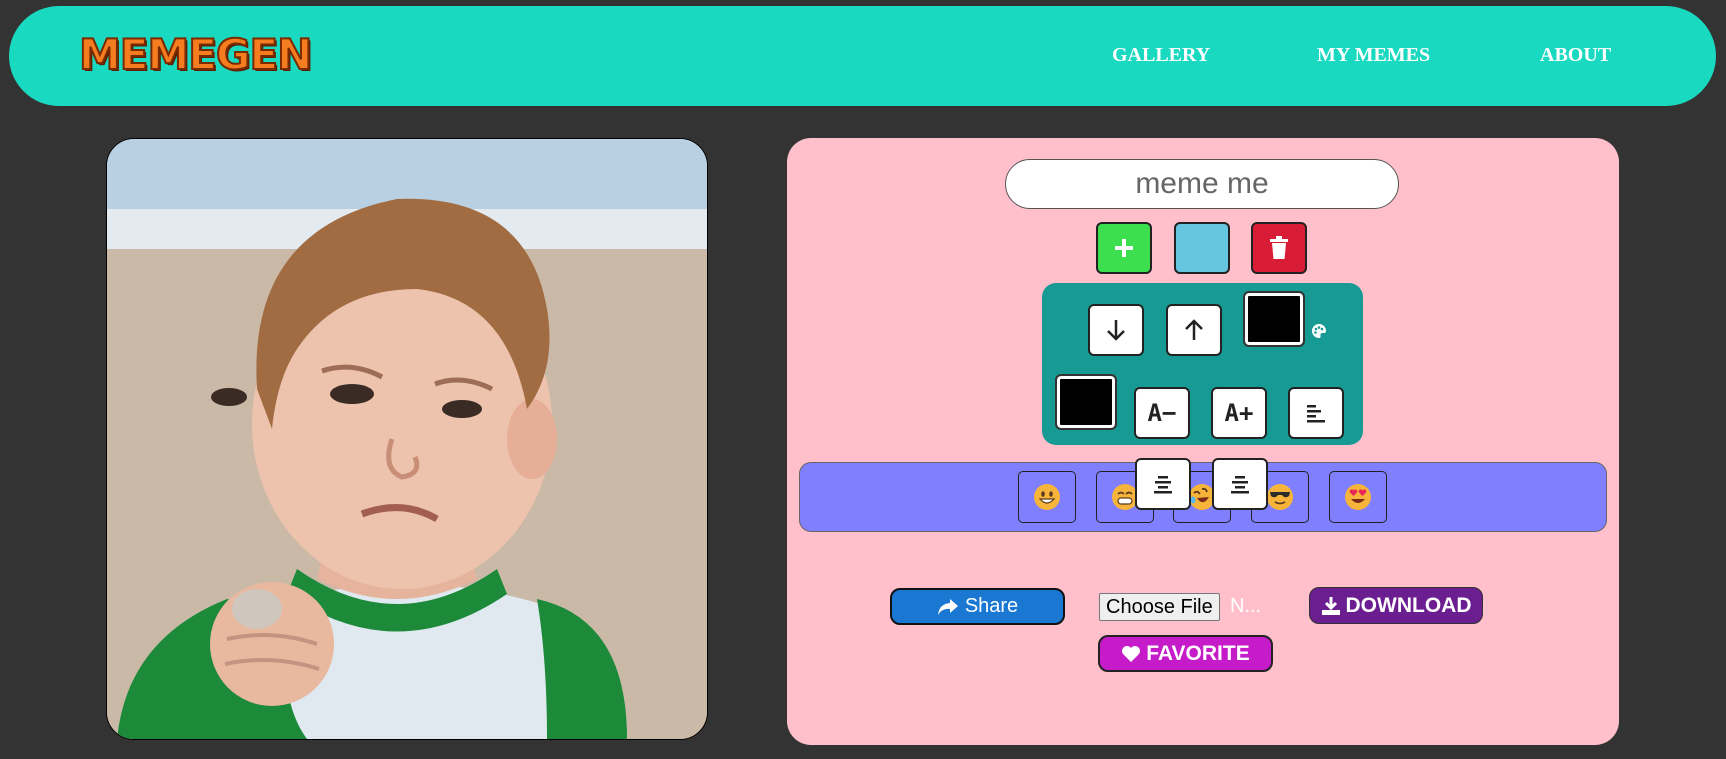  What do you see at coordinates (1203, 497) in the screenshot?
I see `emoji-bar` at bounding box center [1203, 497].